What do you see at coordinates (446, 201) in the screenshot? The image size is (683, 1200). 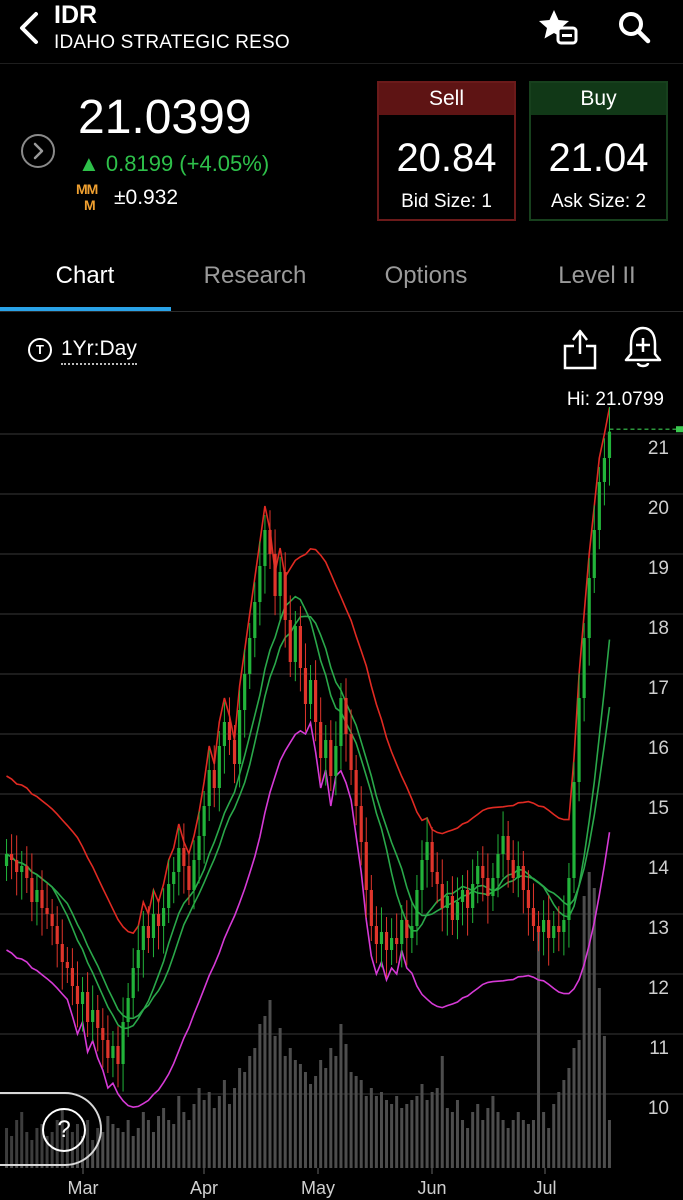 I see `bid-size: Bid Size: 1` at bounding box center [446, 201].